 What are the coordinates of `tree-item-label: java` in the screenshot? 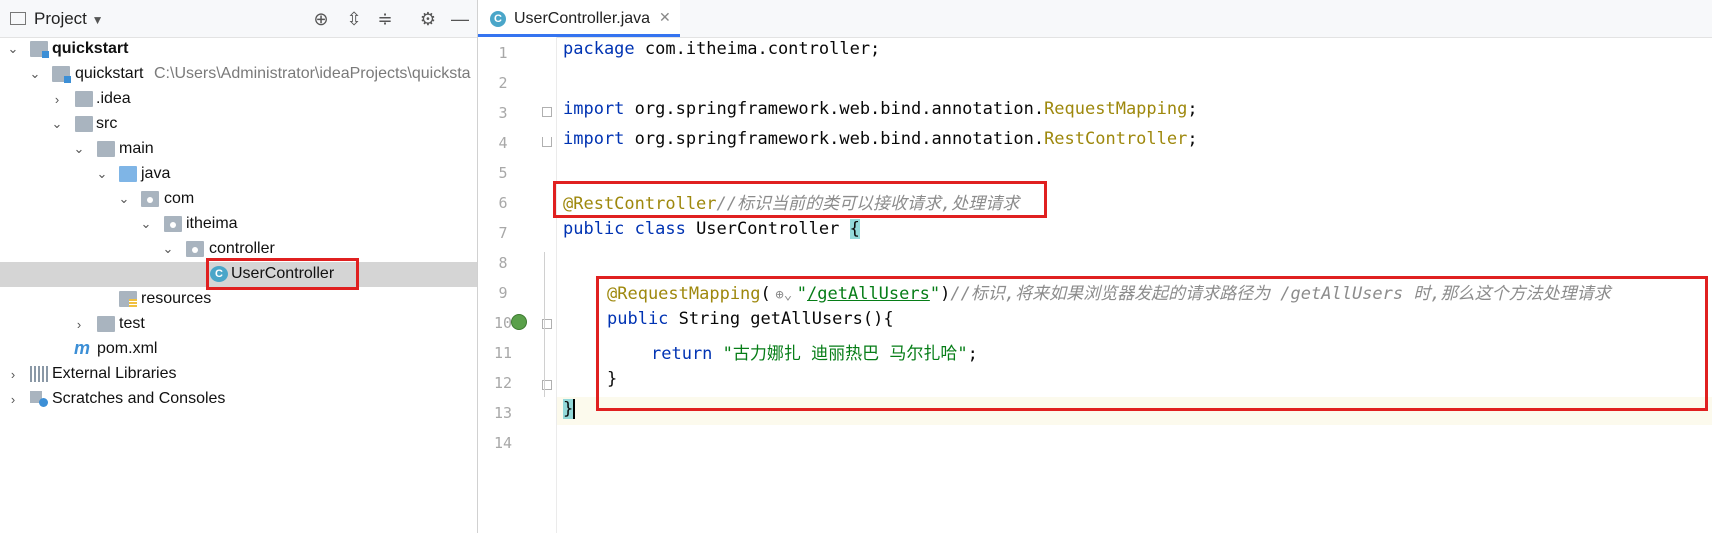 It's located at (156, 173).